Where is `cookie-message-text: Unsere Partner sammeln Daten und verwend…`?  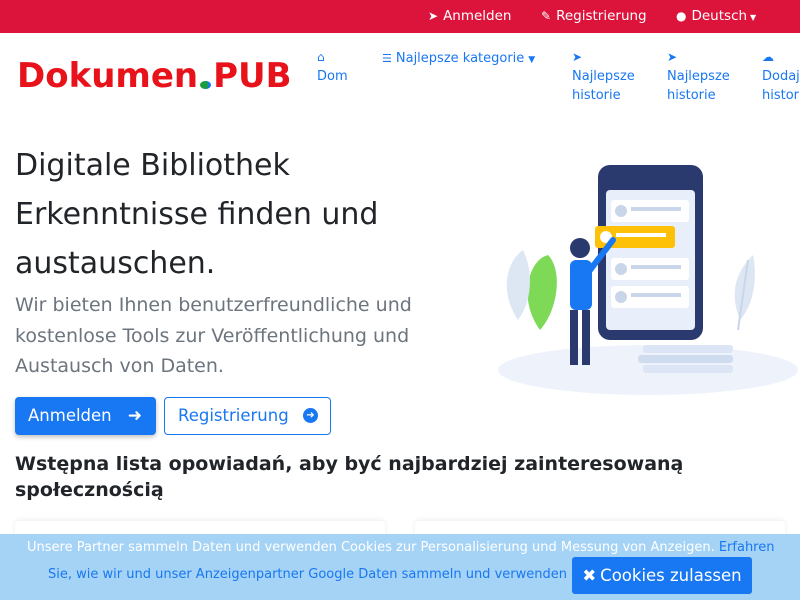 cookie-message-text: Unsere Partner sammeln Daten und verwend… is located at coordinates (371, 547).